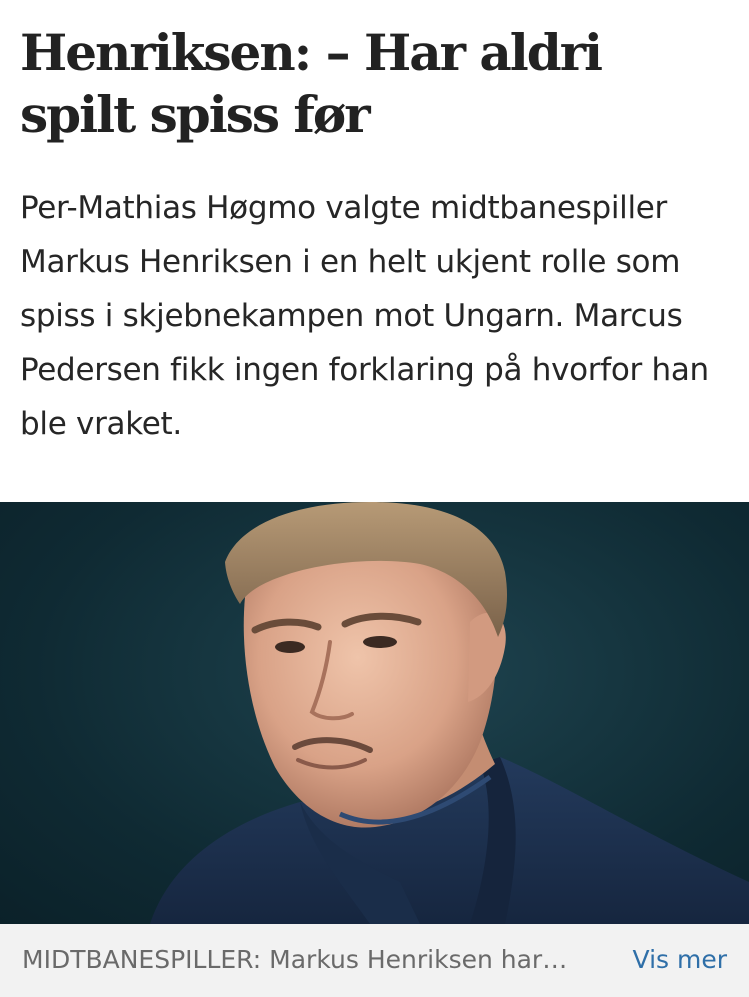 This screenshot has height=997, width=749. Describe the element at coordinates (680, 960) in the screenshot. I see `show-more-link: Vis mer` at that location.